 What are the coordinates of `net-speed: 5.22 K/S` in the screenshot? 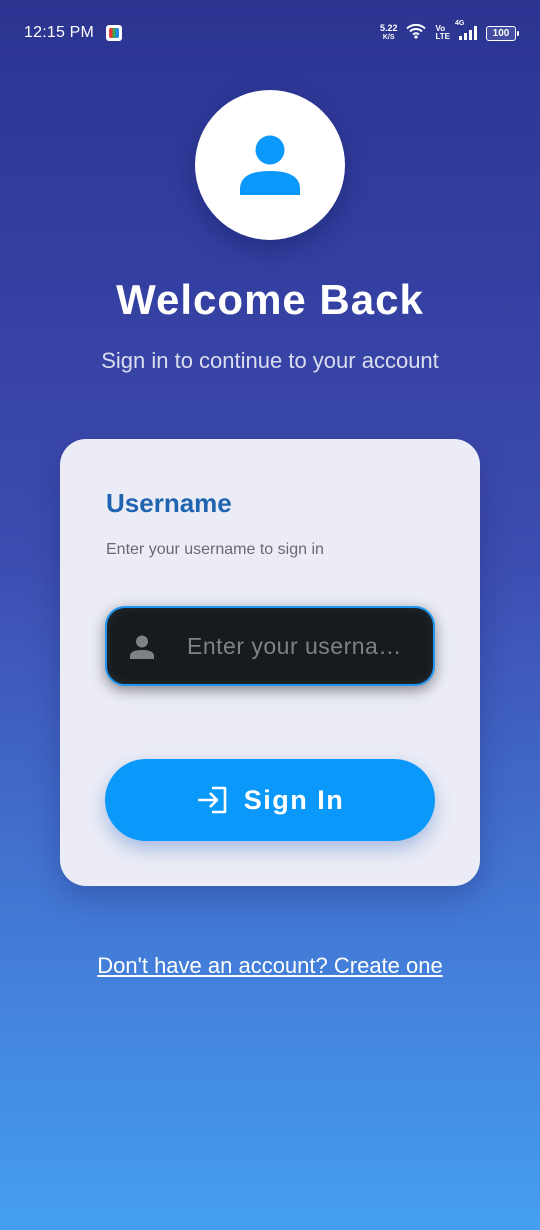 It's located at (389, 33).